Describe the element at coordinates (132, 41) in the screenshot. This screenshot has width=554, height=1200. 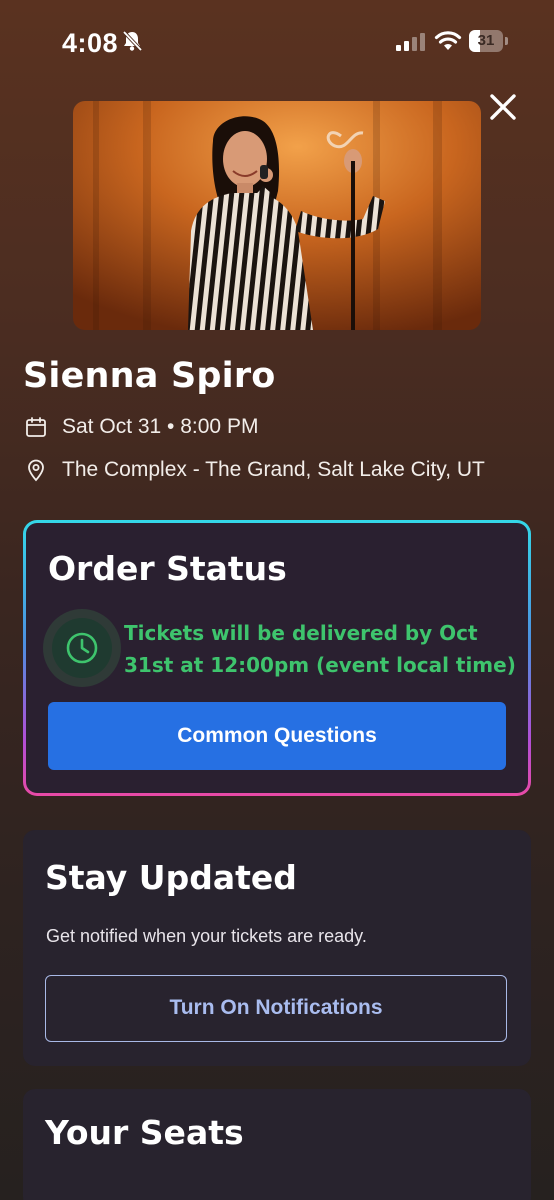
I see `silent-bell-icon` at that location.